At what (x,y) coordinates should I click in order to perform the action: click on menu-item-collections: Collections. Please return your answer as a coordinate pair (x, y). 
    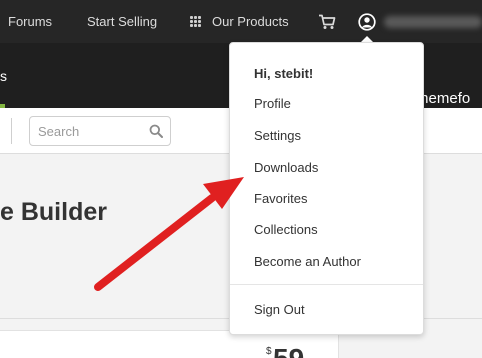
    Looking at the image, I should click on (286, 229).